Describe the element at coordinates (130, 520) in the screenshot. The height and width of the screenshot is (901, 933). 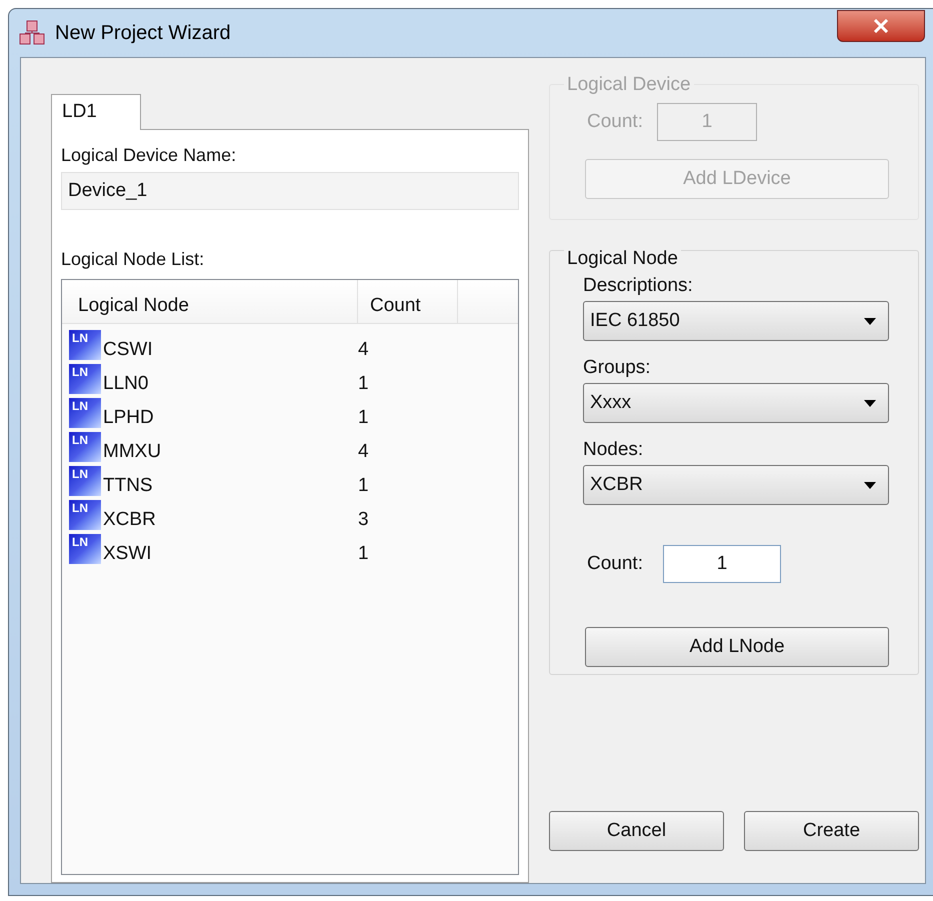
I see `node-name: XCBR` at that location.